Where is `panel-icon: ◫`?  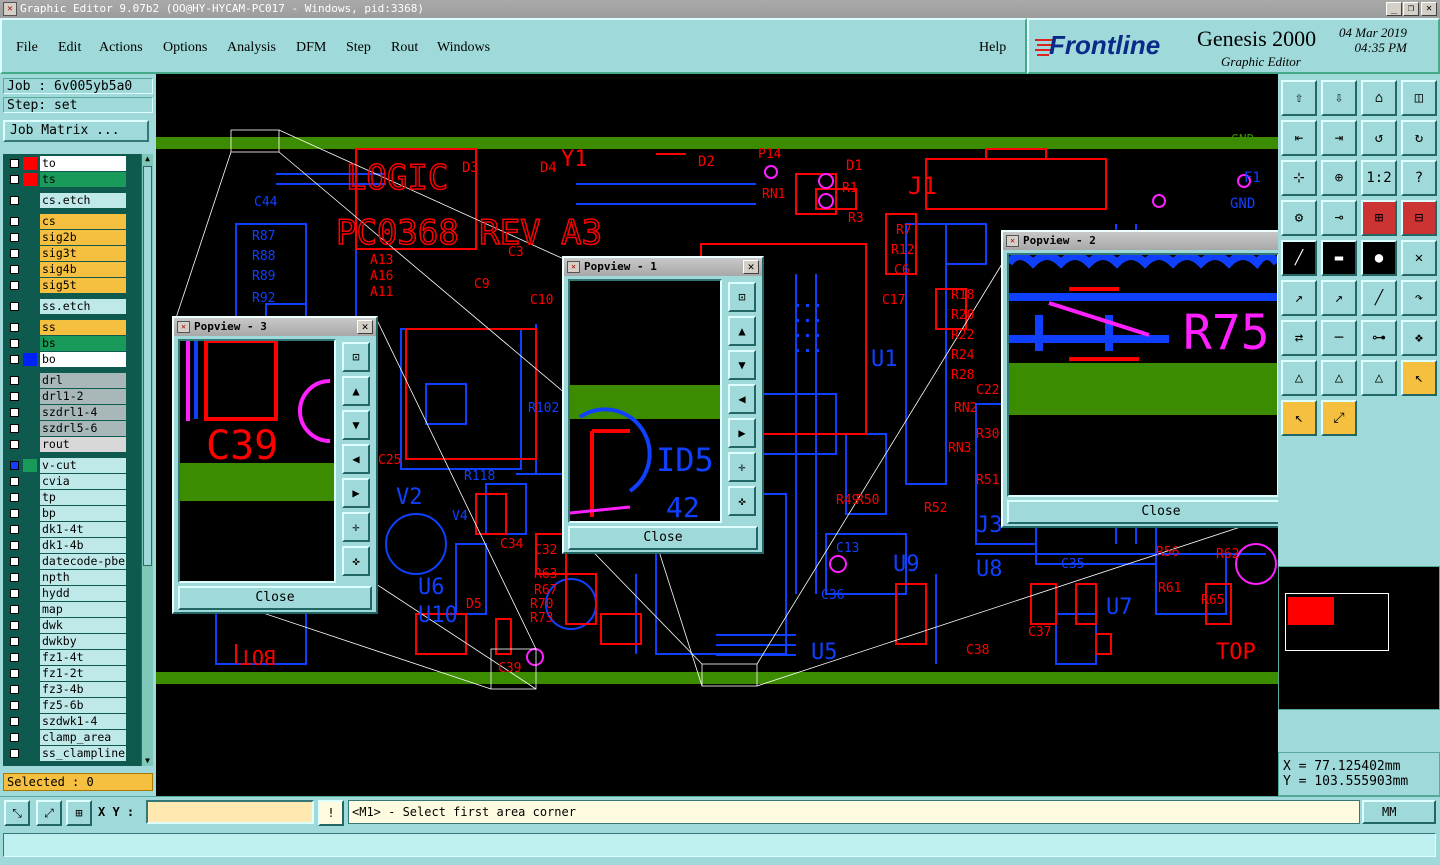 panel-icon: ◫ is located at coordinates (1419, 98).